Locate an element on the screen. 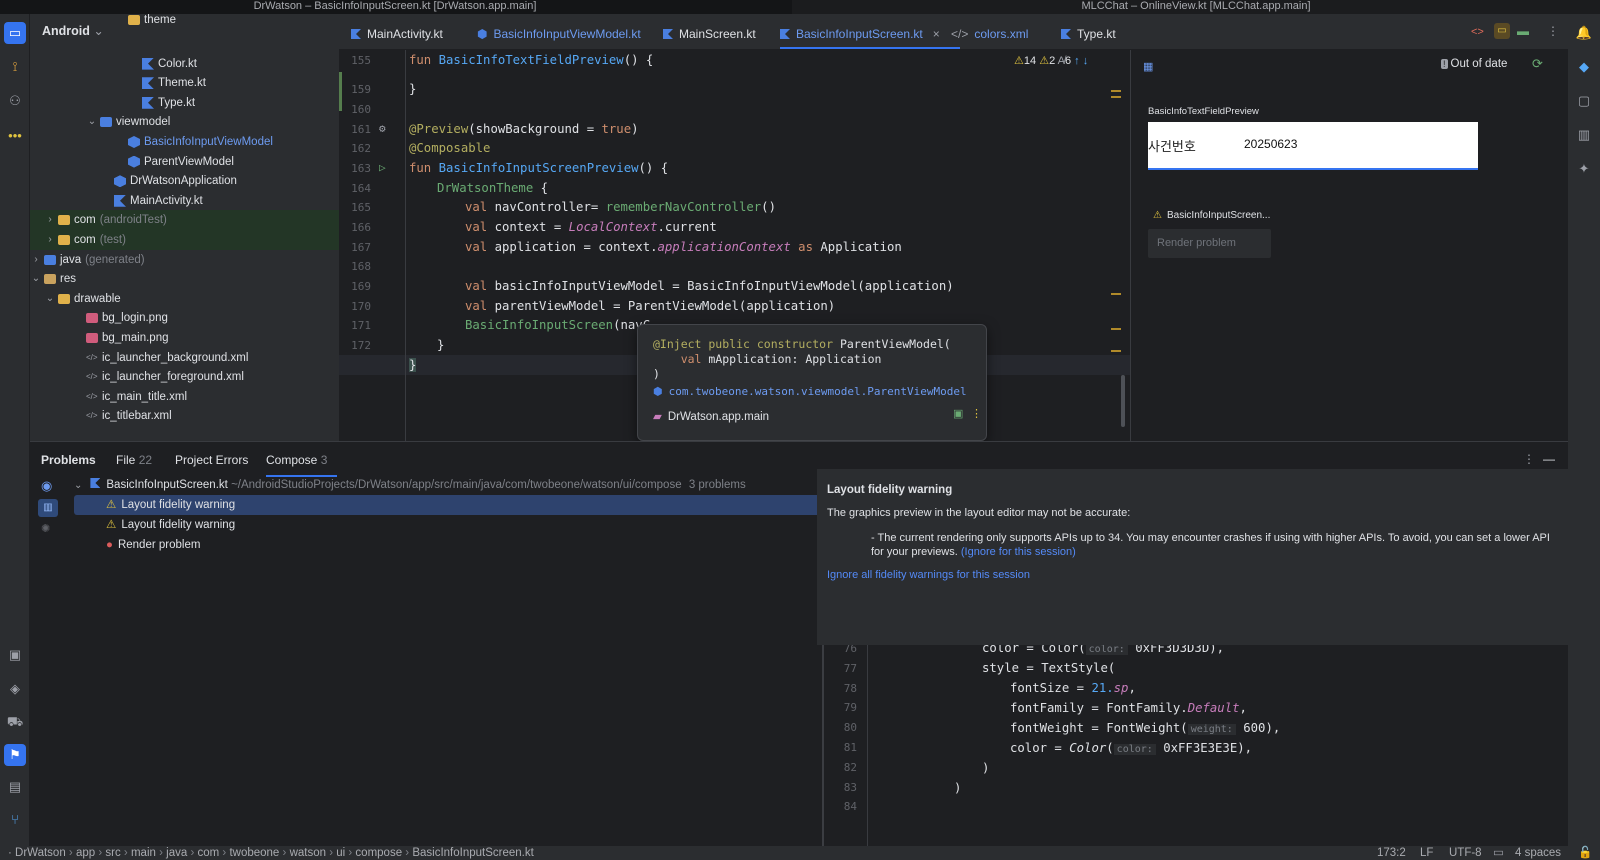  tree-item: BasicInfoInputViewModel is located at coordinates (184, 142).